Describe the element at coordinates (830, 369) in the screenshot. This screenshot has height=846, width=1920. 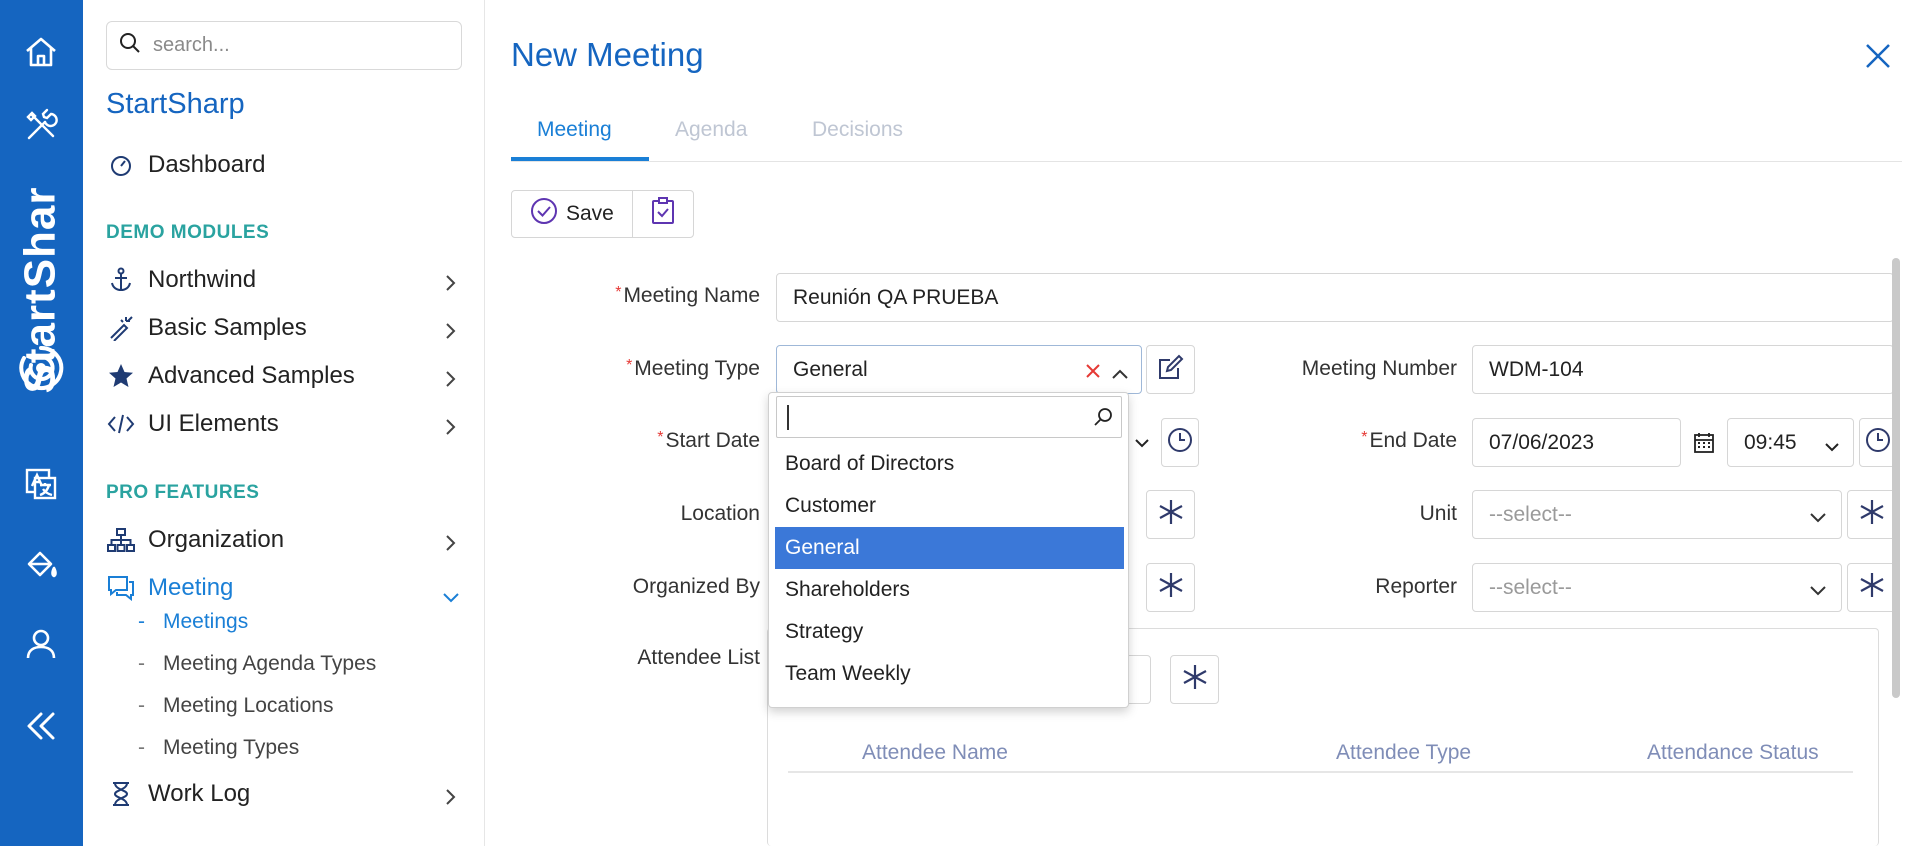
I see `meeting-type-value: General` at that location.